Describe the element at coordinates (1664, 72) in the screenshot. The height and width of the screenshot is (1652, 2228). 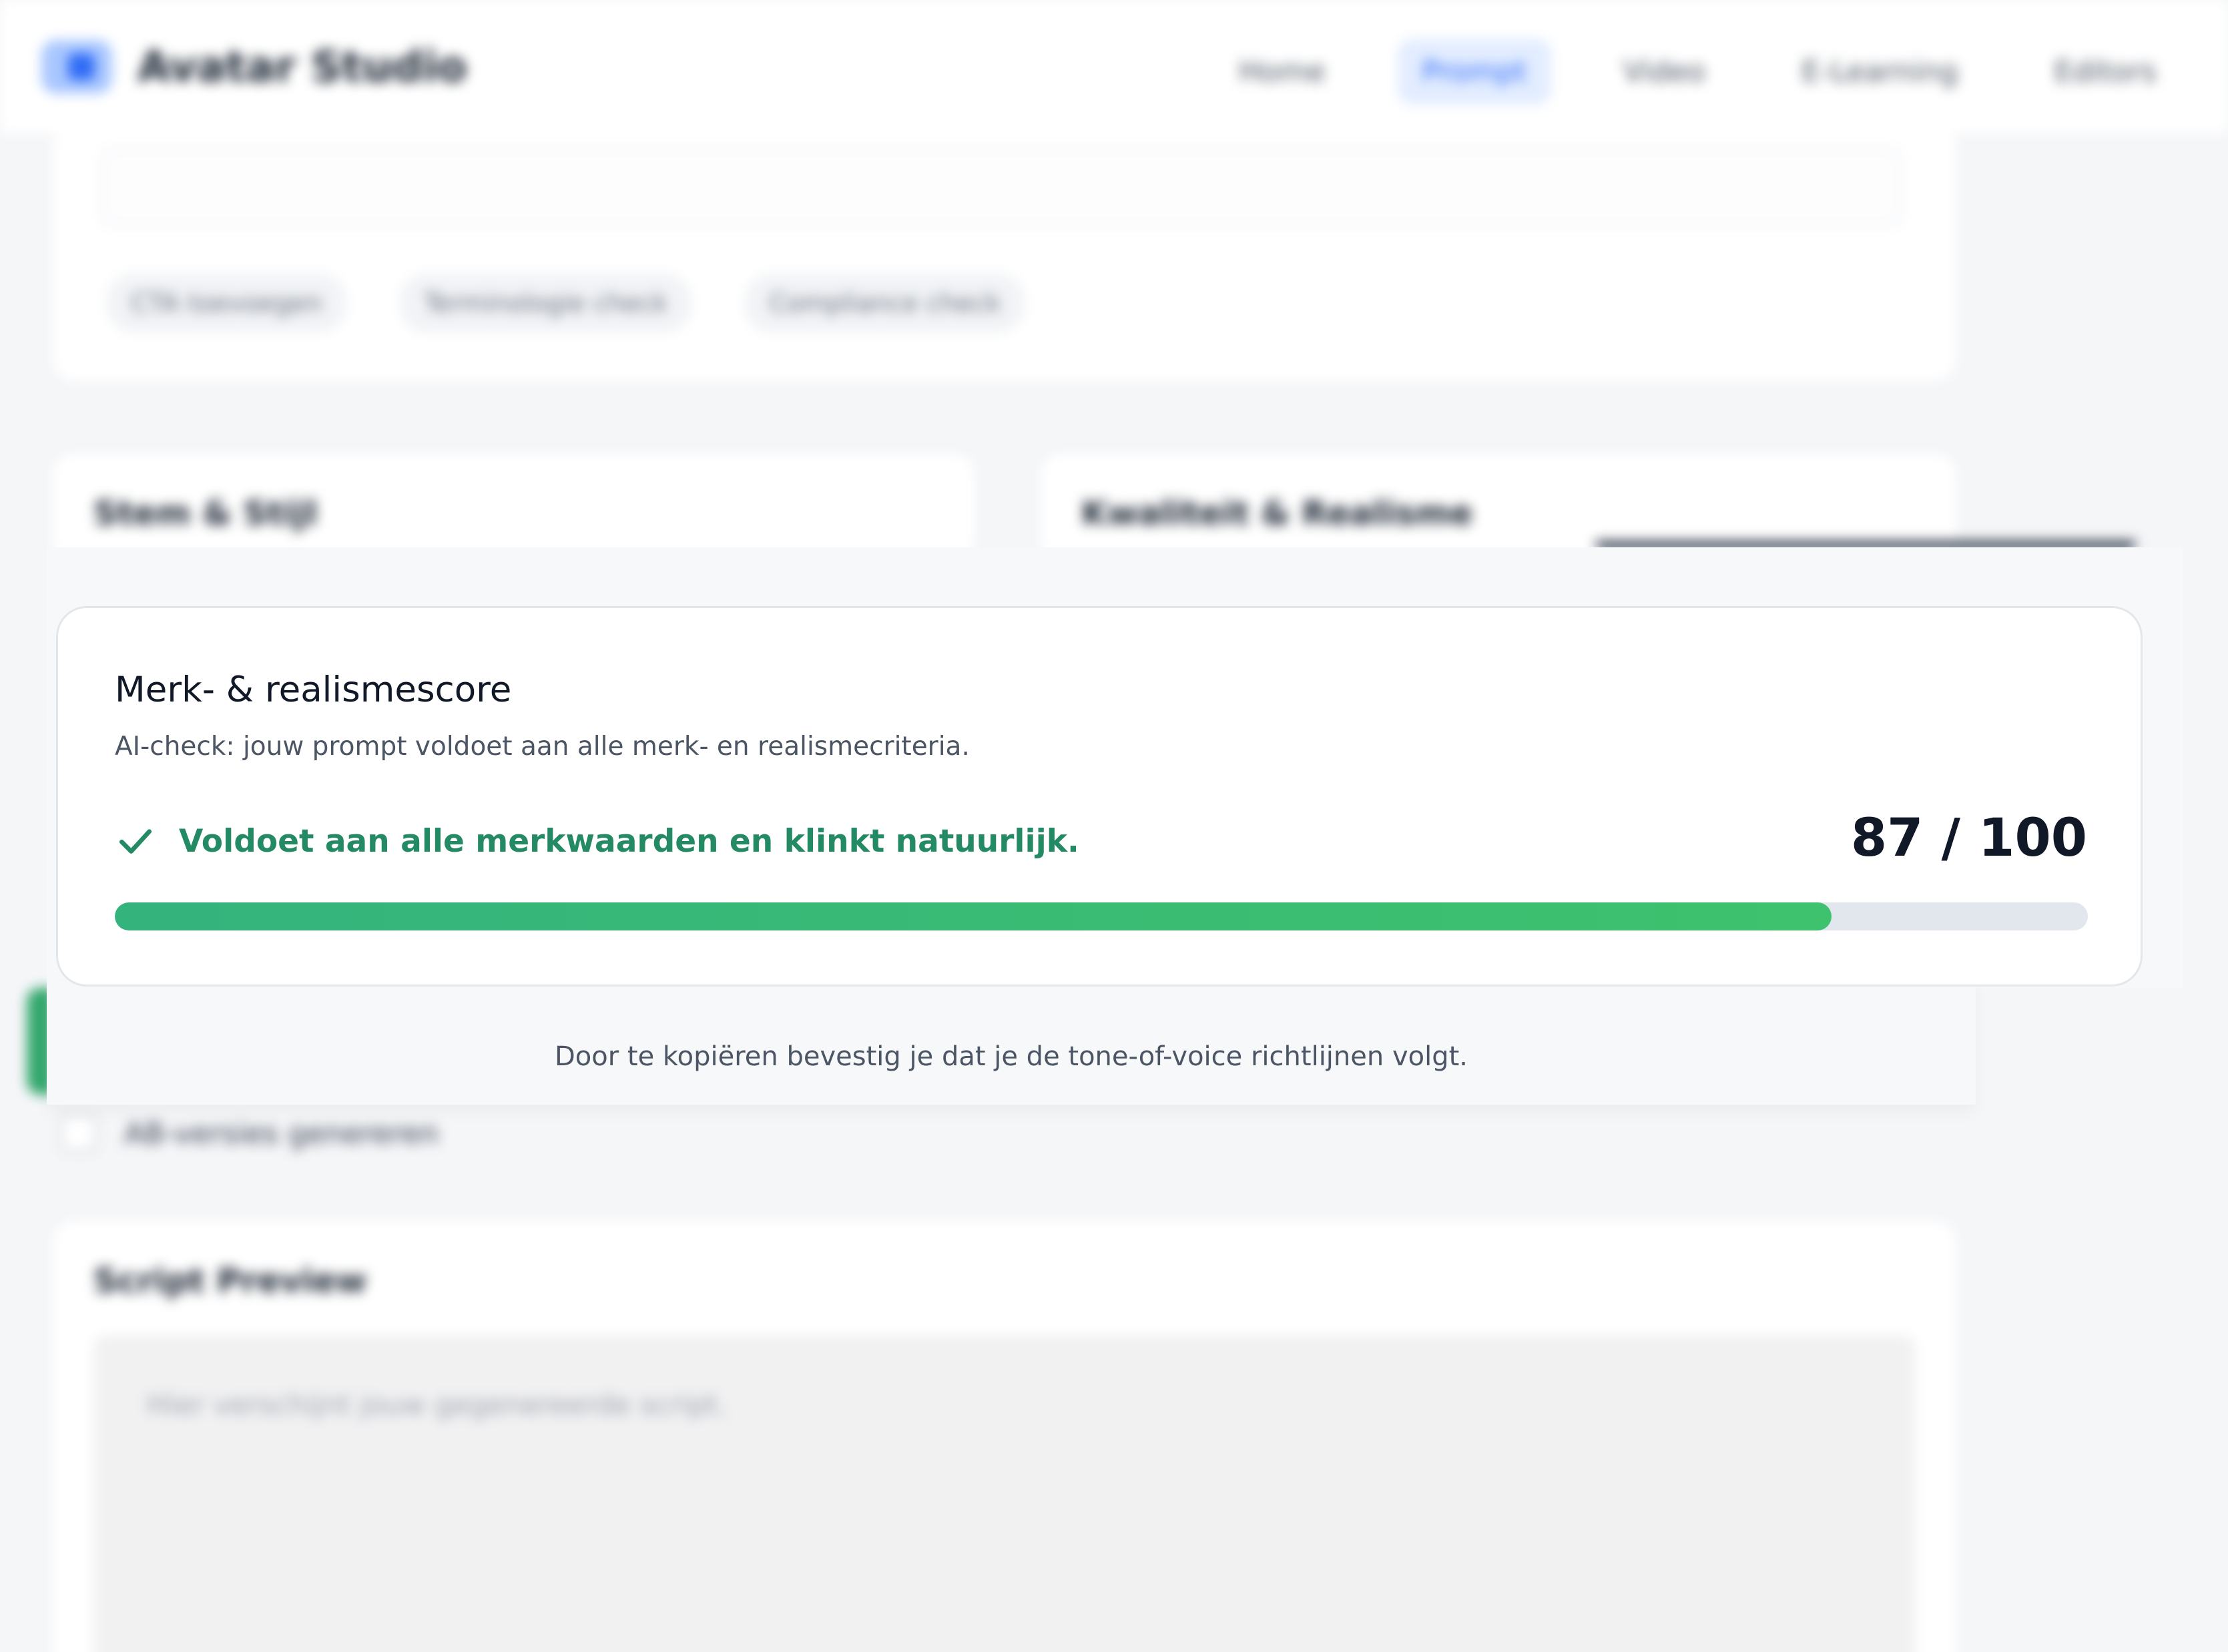
I see `nav-item-video: Video` at that location.